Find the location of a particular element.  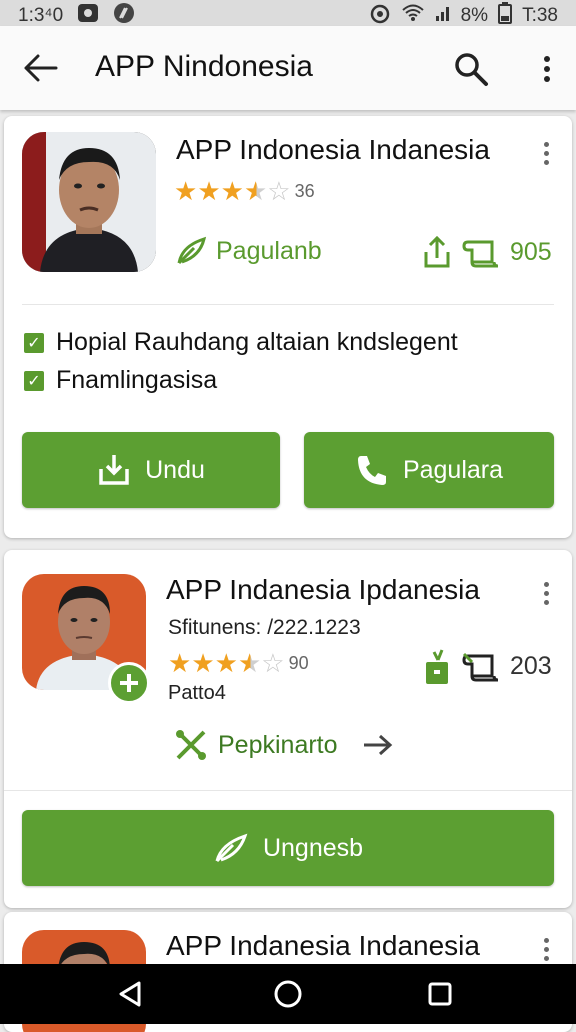

back-button is located at coordinates (40, 68).